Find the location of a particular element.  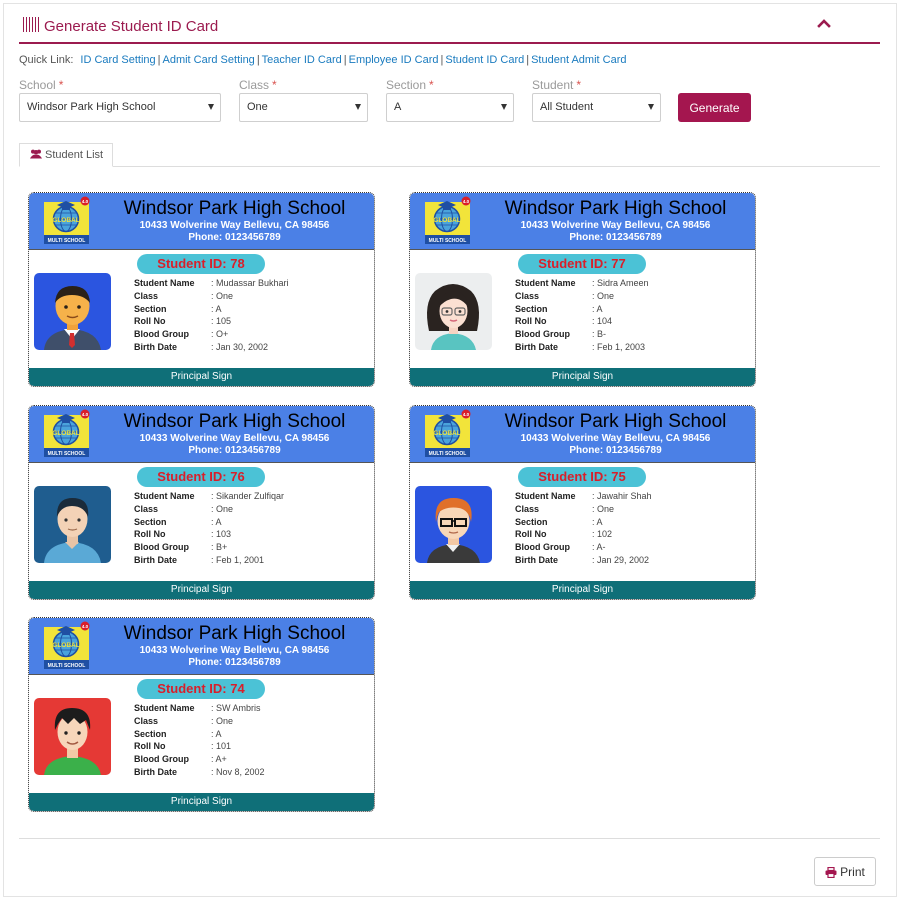

class-select: One is located at coordinates (303, 107).